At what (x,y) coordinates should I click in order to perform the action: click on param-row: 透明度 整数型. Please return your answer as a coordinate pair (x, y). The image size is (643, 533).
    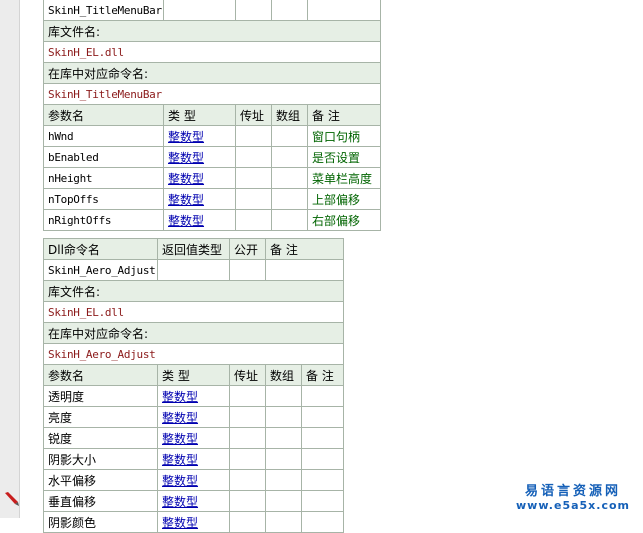
    Looking at the image, I should click on (194, 396).